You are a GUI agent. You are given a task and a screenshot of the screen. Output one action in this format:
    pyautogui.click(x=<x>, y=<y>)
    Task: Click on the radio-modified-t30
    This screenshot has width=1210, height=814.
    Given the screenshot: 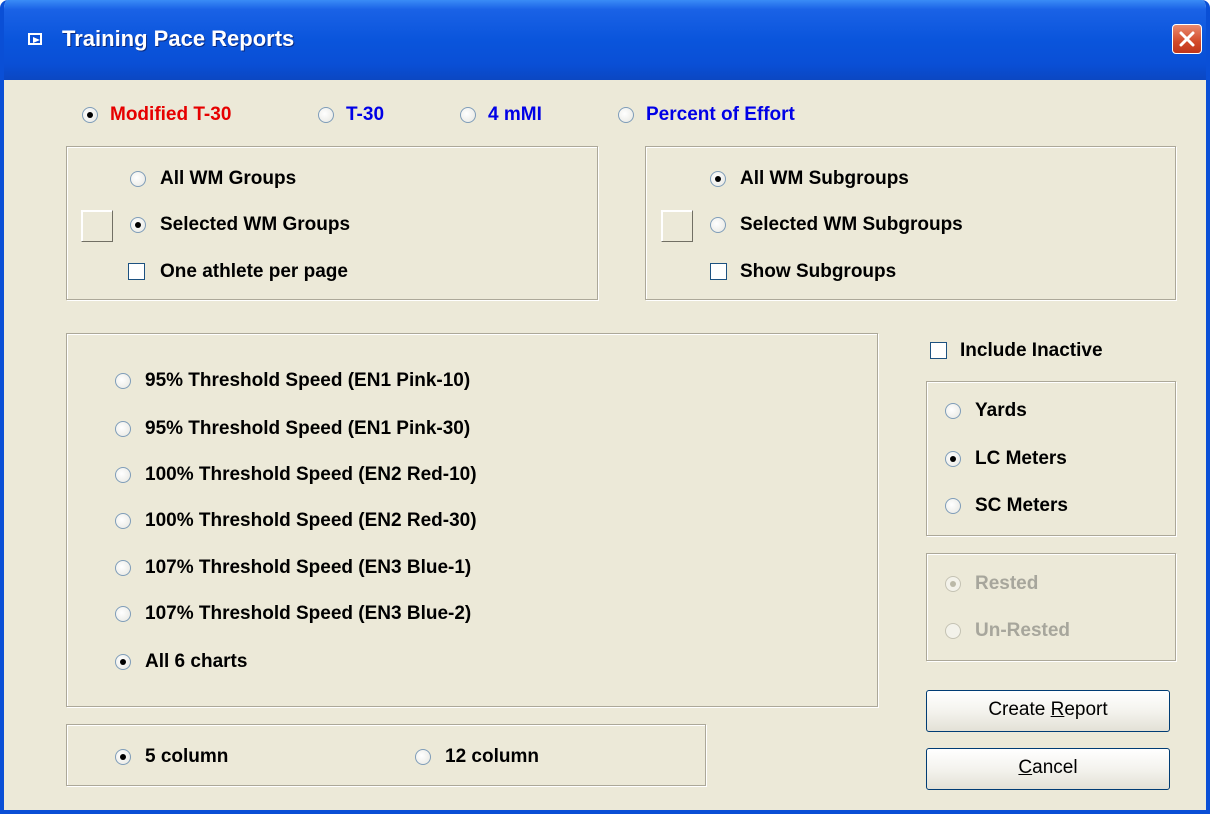 What is the action you would take?
    pyautogui.click(x=90, y=115)
    